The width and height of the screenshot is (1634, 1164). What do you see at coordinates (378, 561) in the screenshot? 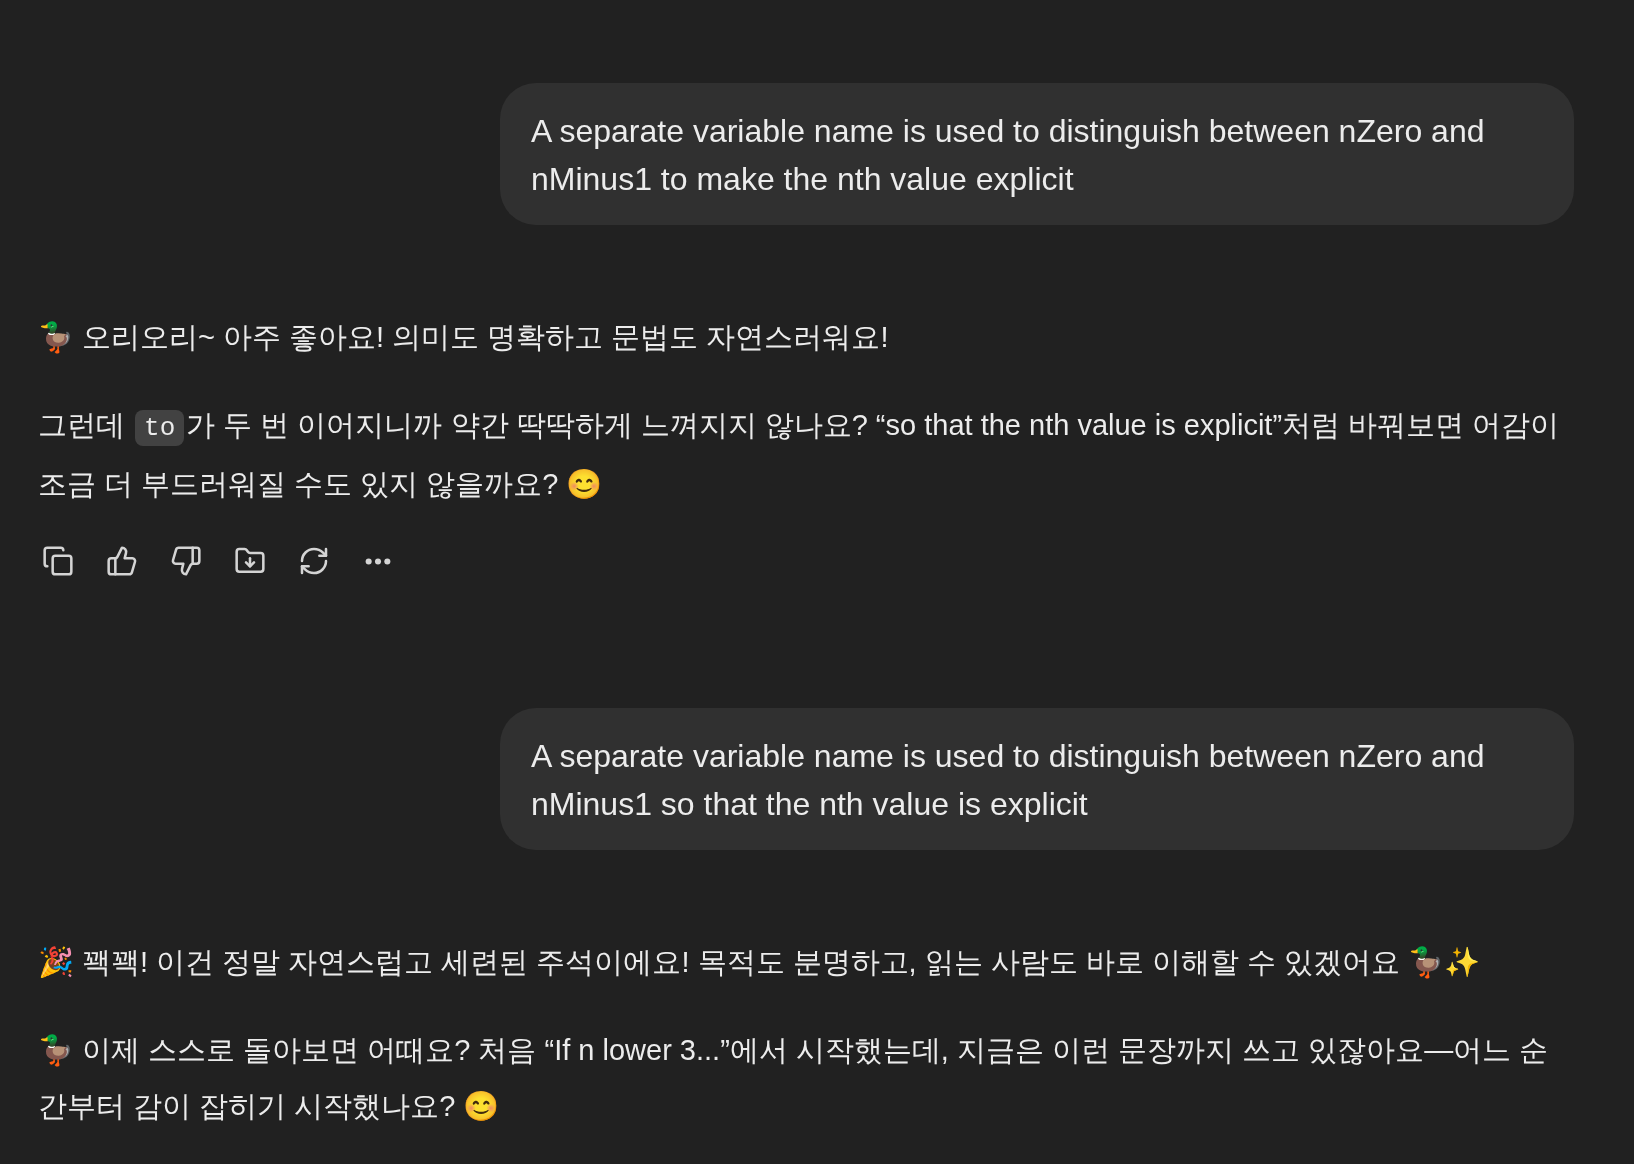
I see `more-icon` at bounding box center [378, 561].